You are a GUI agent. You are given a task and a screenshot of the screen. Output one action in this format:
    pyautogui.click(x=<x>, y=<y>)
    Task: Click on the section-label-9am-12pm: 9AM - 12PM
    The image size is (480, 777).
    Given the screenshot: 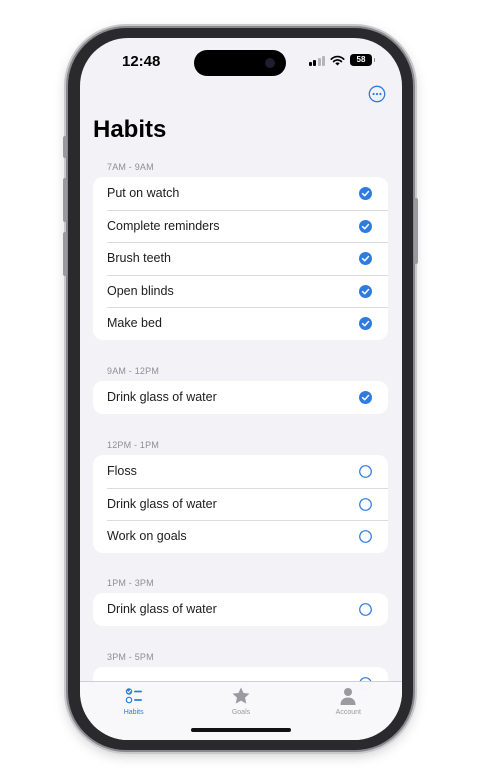 What is the action you would take?
    pyautogui.click(x=133, y=371)
    